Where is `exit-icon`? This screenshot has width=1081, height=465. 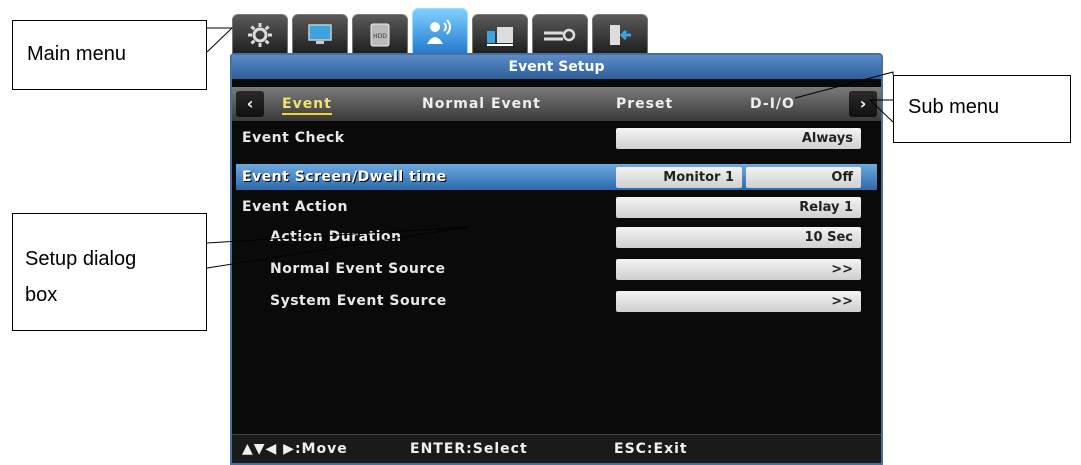
exit-icon is located at coordinates (620, 35).